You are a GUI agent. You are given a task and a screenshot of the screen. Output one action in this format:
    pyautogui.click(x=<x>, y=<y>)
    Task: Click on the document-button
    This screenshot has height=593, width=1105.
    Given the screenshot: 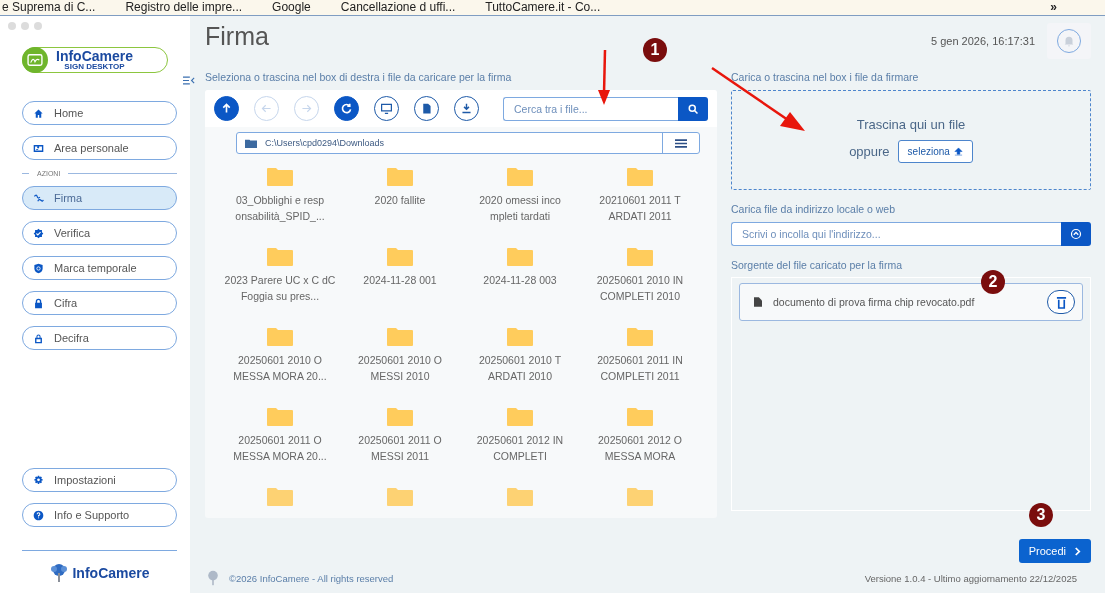 What is the action you would take?
    pyautogui.click(x=426, y=109)
    